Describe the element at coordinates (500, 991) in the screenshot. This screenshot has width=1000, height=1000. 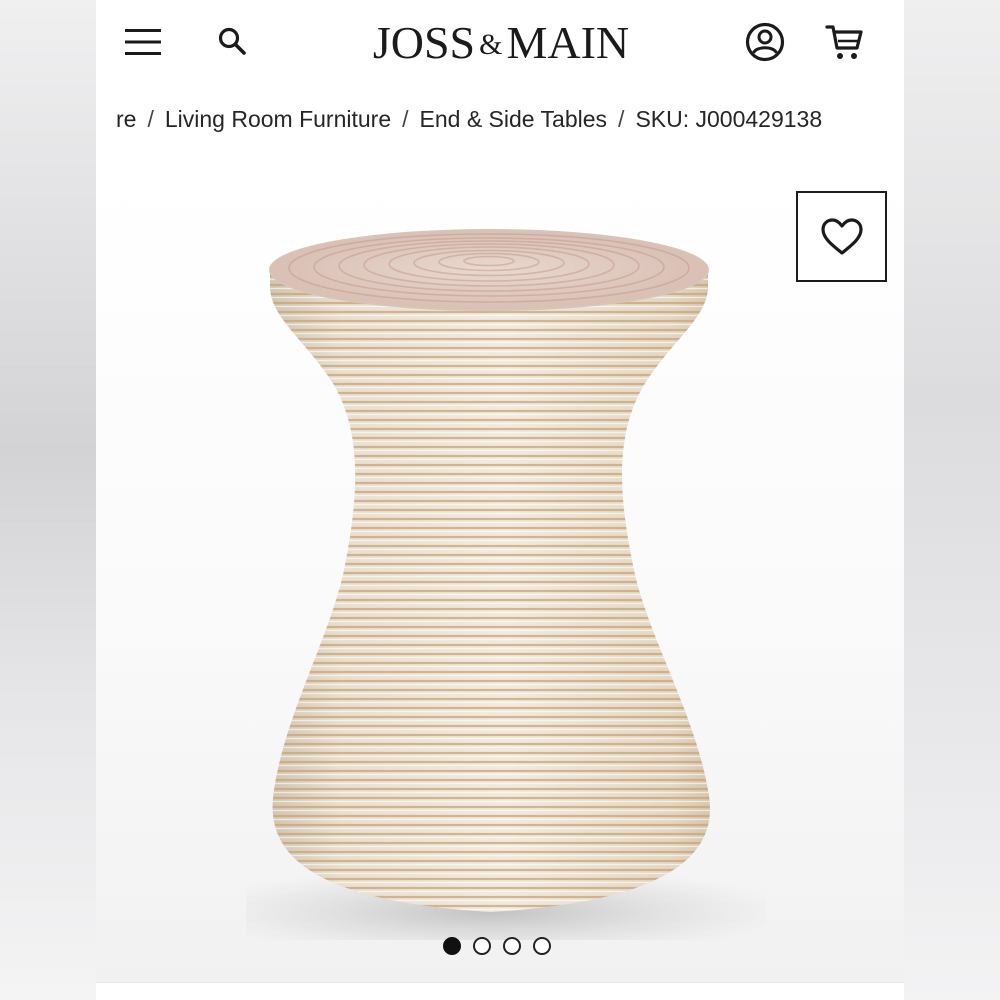
I see `page-bottom-edge` at that location.